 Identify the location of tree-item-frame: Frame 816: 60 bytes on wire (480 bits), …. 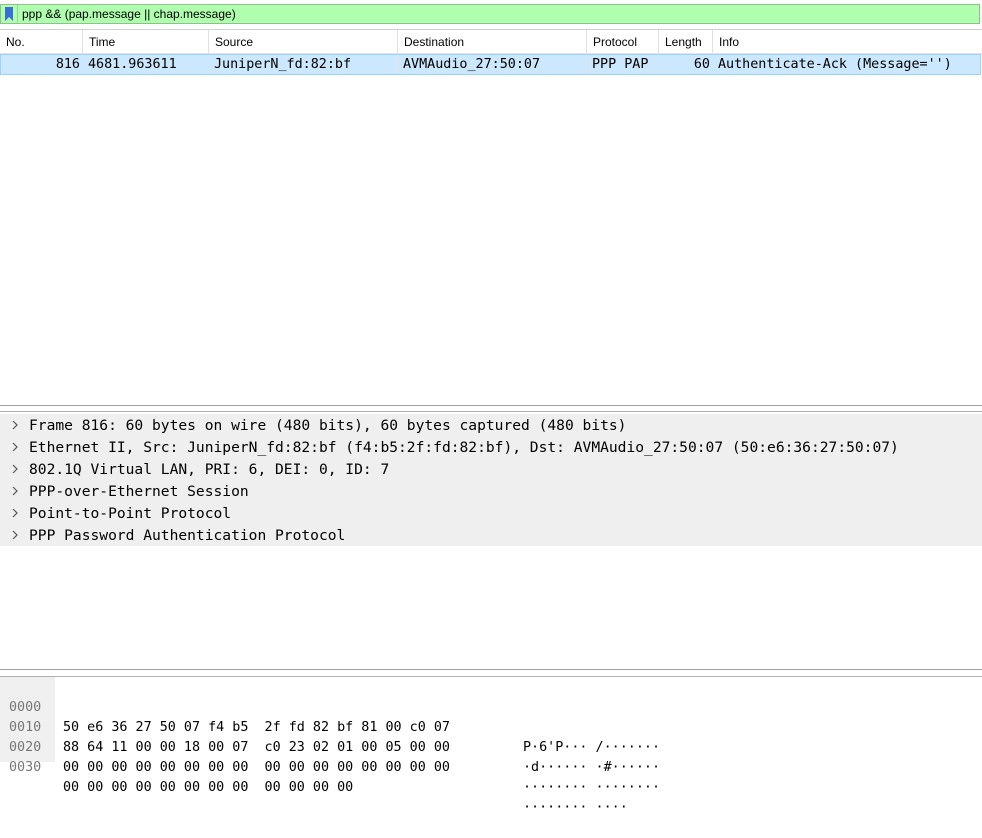
(491, 425).